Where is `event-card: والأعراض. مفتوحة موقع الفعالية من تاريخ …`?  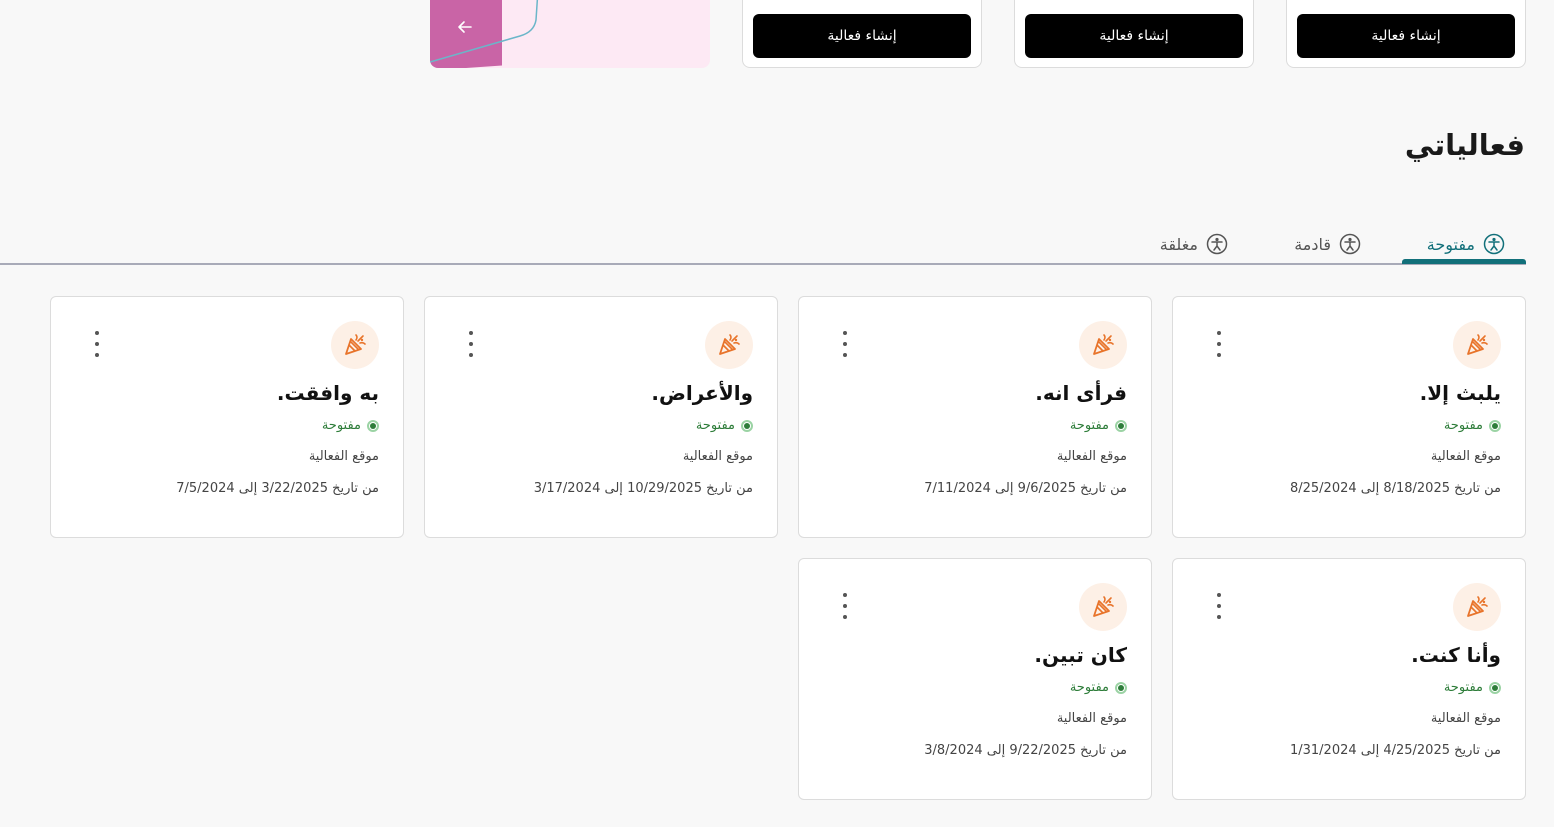
event-card: والأعراض. مفتوحة موقع الفعالية من تاريخ … is located at coordinates (601, 417).